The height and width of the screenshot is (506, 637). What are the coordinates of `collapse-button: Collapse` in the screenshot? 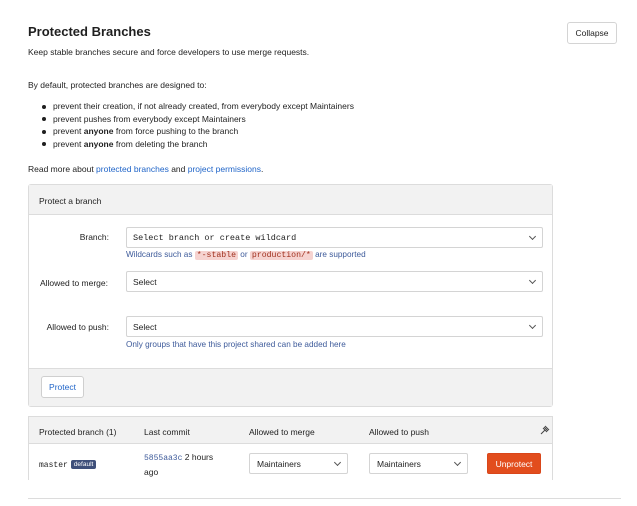 It's located at (592, 33).